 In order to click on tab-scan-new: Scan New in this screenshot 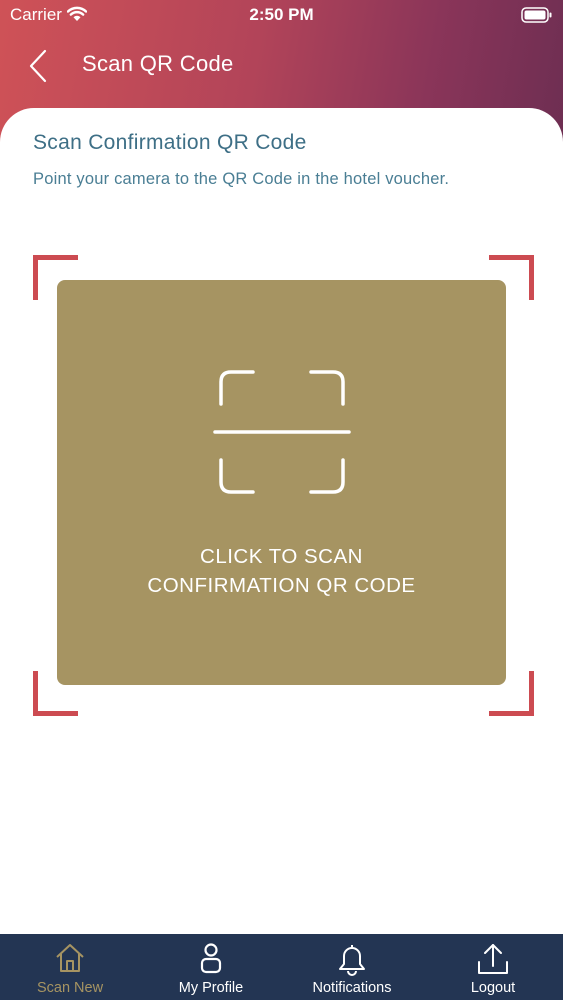, I will do `click(70, 967)`.